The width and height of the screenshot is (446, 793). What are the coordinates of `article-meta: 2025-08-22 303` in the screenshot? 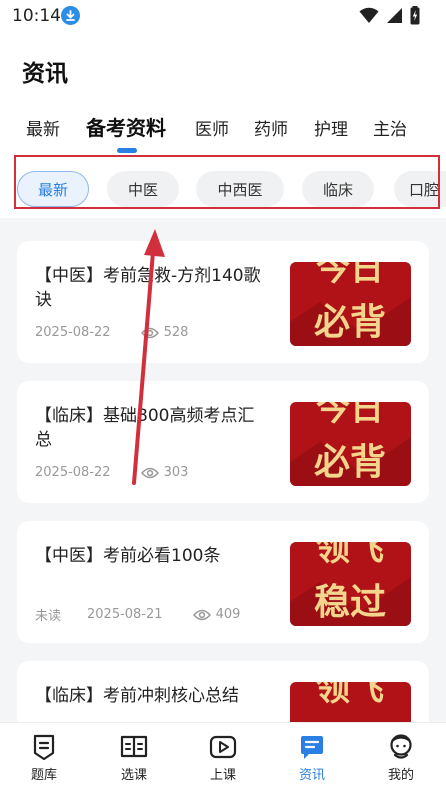 It's located at (111, 472).